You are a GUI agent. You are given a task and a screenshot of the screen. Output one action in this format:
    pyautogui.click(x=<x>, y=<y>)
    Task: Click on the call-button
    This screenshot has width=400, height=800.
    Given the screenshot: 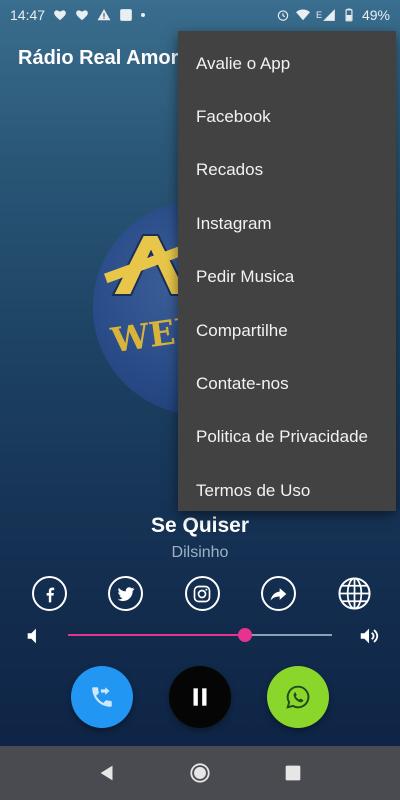 What is the action you would take?
    pyautogui.click(x=102, y=697)
    